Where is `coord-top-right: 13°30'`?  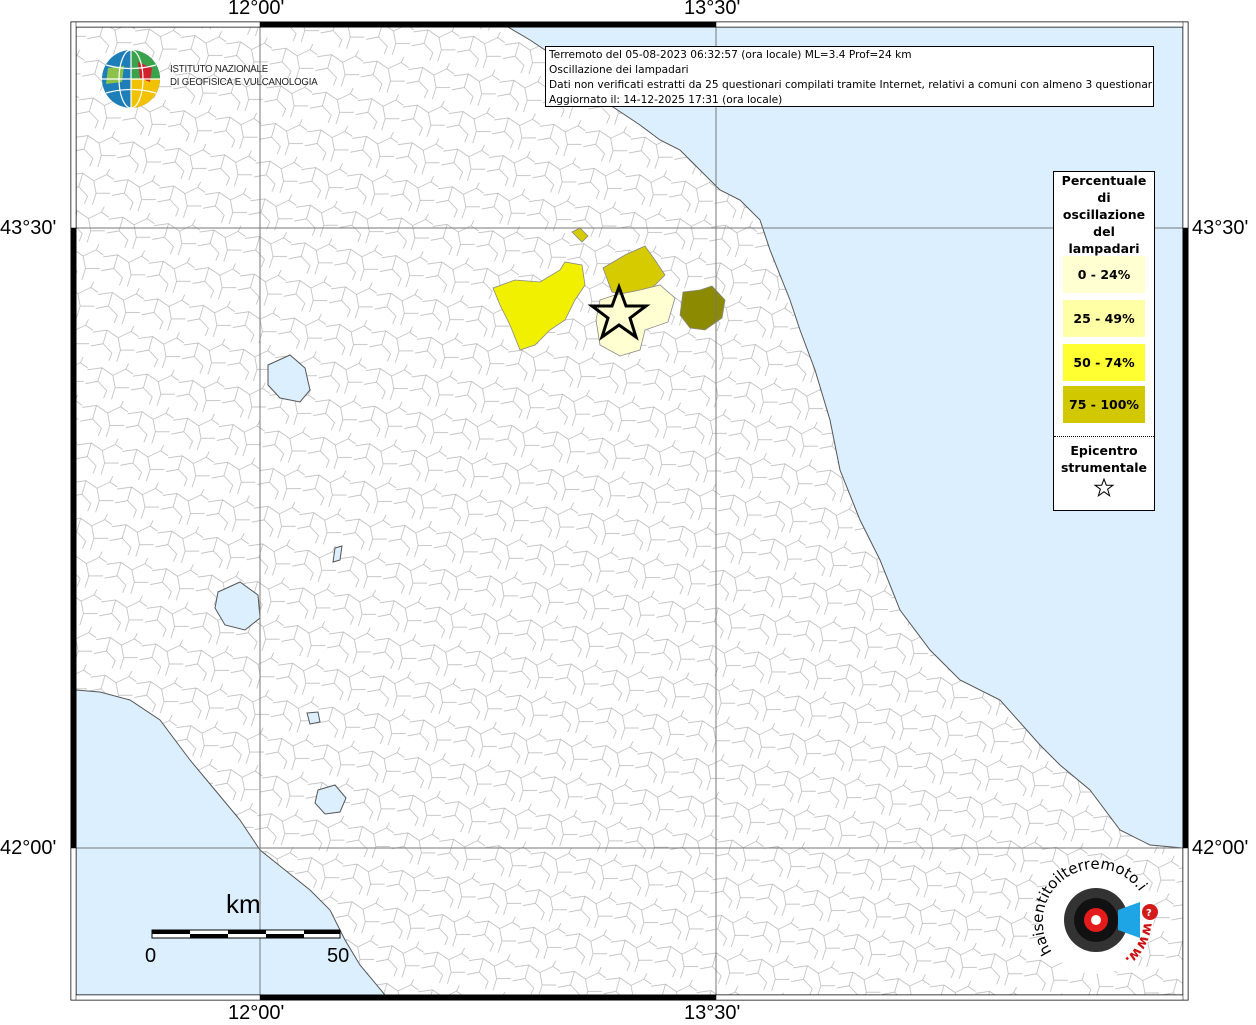
coord-top-right: 13°30' is located at coordinates (712, 9).